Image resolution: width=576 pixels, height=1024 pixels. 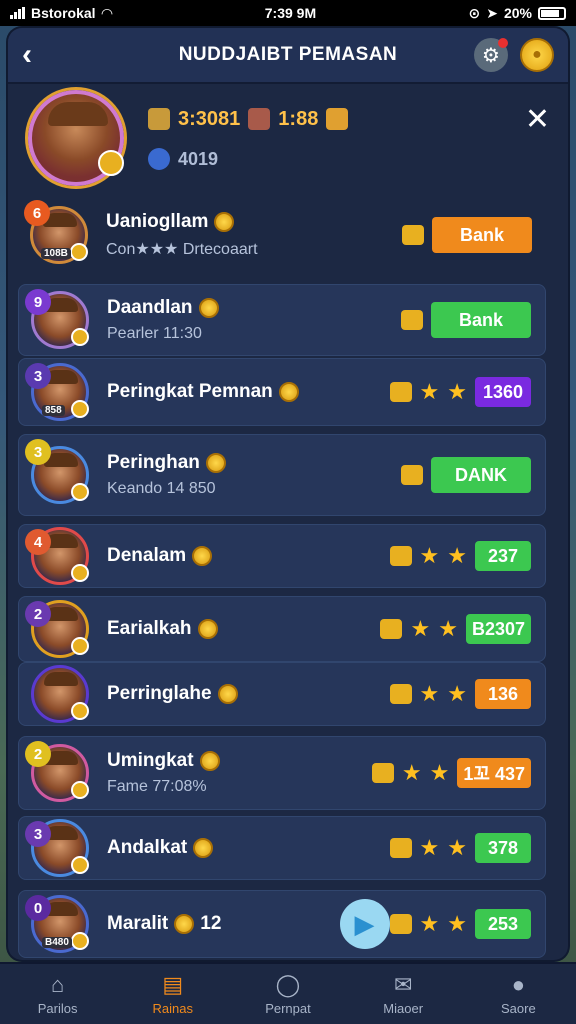 What do you see at coordinates (219, 924) in the screenshot?
I see `player-name: Maralit 12` at bounding box center [219, 924].